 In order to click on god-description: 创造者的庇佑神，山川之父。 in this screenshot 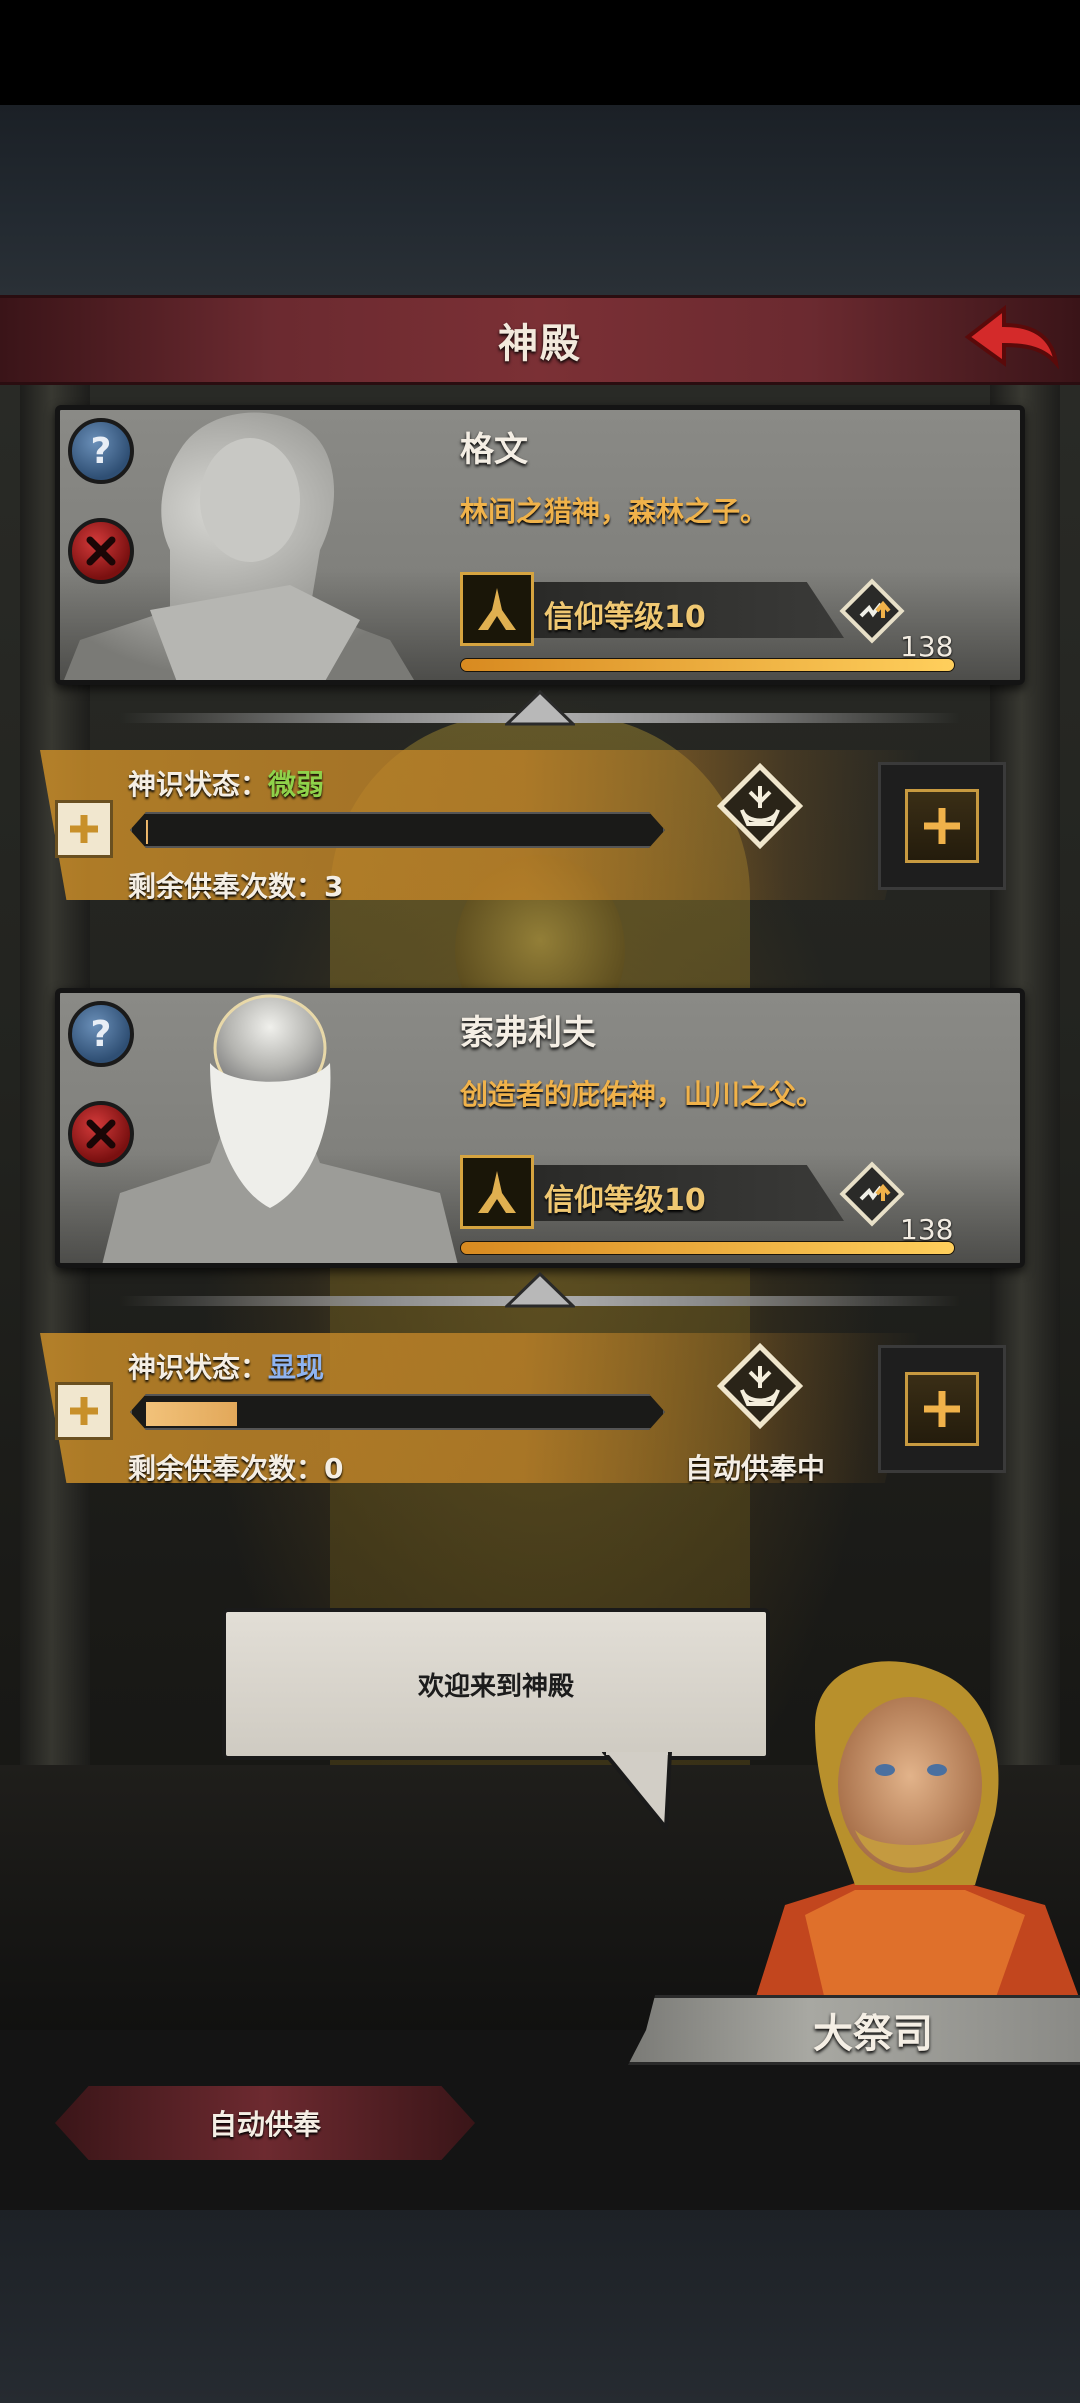, I will do `click(642, 1094)`.